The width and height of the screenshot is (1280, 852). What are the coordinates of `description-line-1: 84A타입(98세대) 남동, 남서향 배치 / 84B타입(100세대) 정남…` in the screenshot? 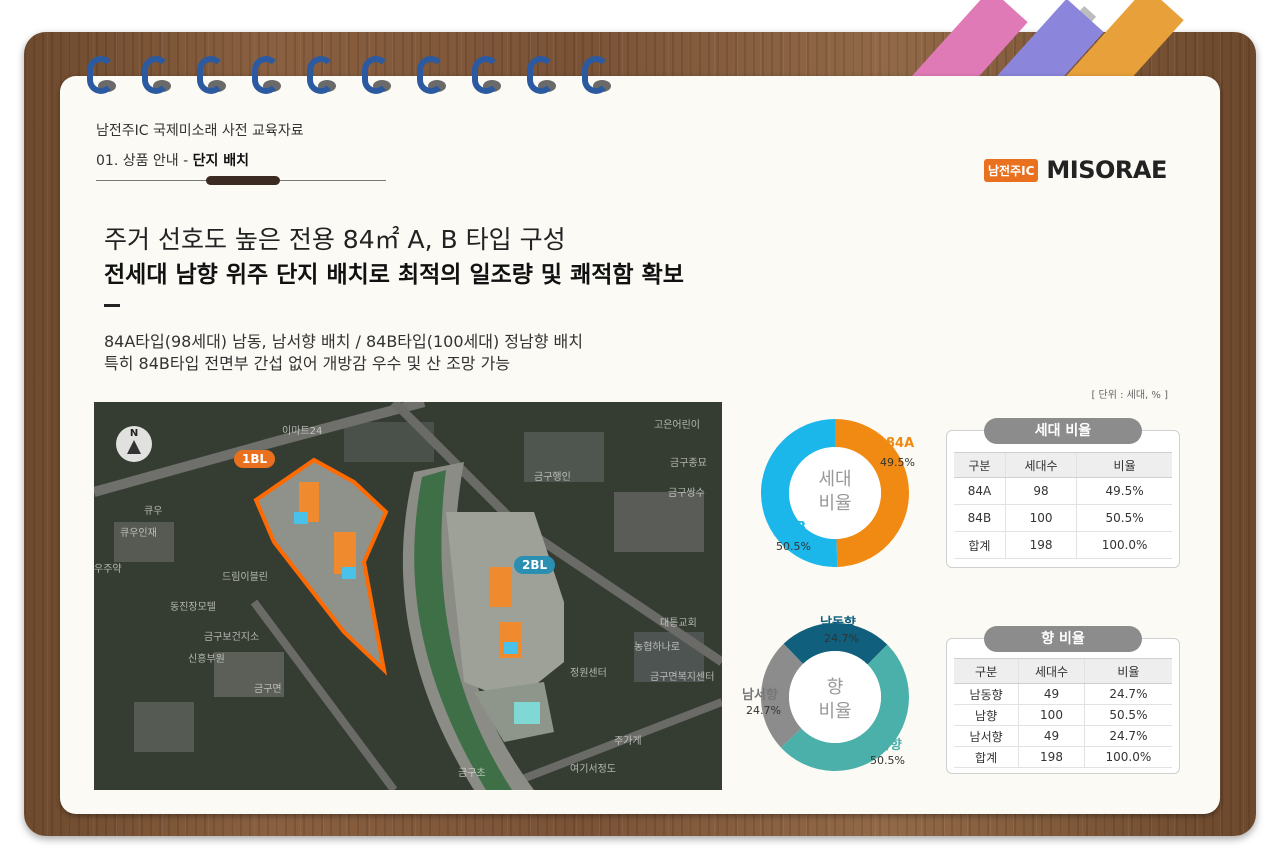 It's located at (343, 341).